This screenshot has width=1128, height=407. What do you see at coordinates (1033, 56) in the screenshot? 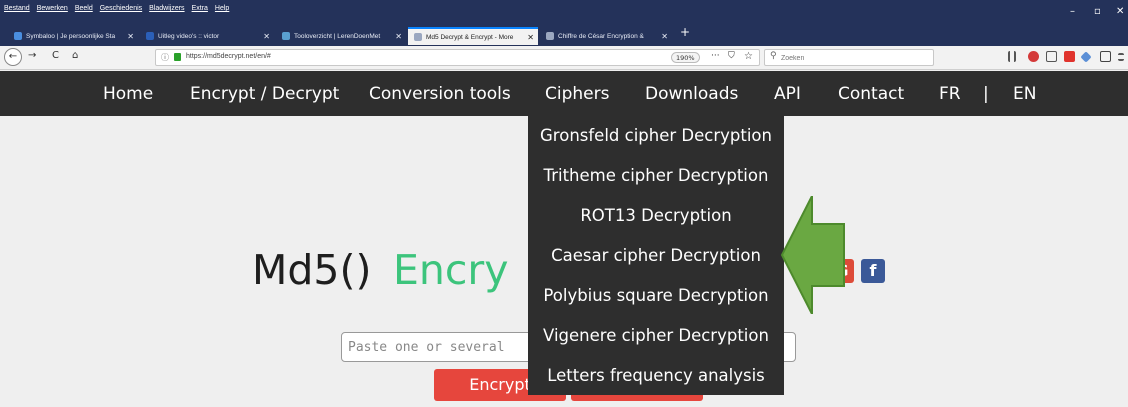
I see `addon-badge-icon` at bounding box center [1033, 56].